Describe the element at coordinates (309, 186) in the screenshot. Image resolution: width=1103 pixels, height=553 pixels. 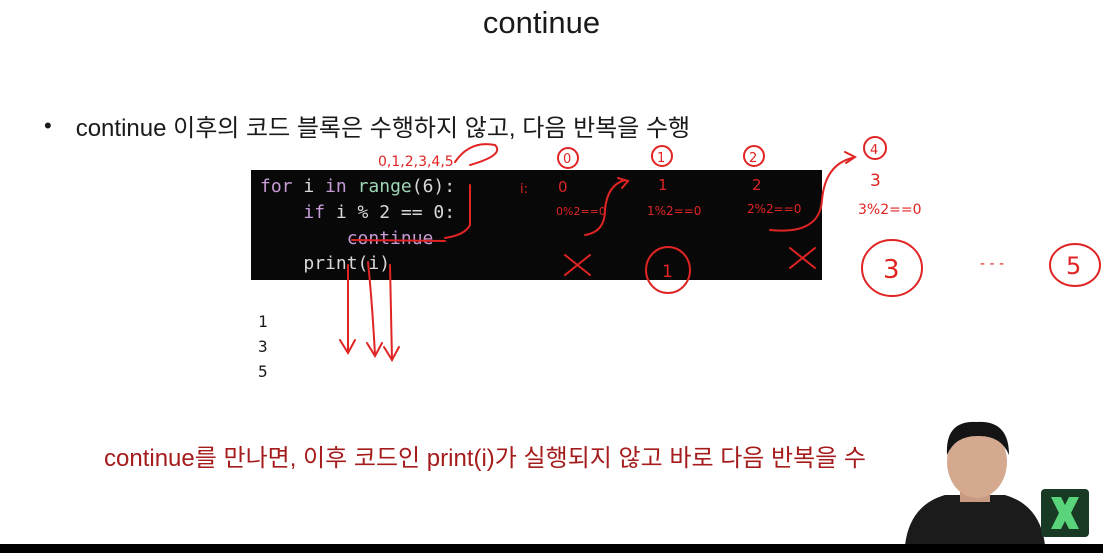
I see `code-text: i` at that location.